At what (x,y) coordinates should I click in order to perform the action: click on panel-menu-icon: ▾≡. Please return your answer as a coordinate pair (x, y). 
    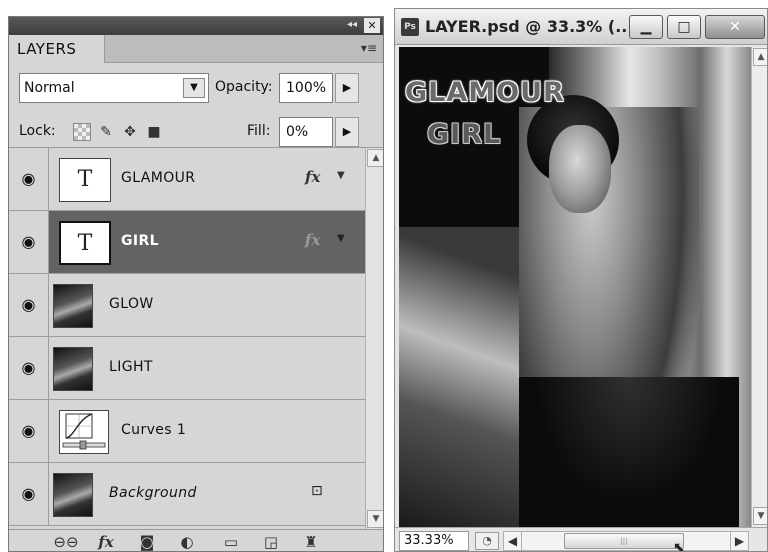
    Looking at the image, I should click on (369, 48).